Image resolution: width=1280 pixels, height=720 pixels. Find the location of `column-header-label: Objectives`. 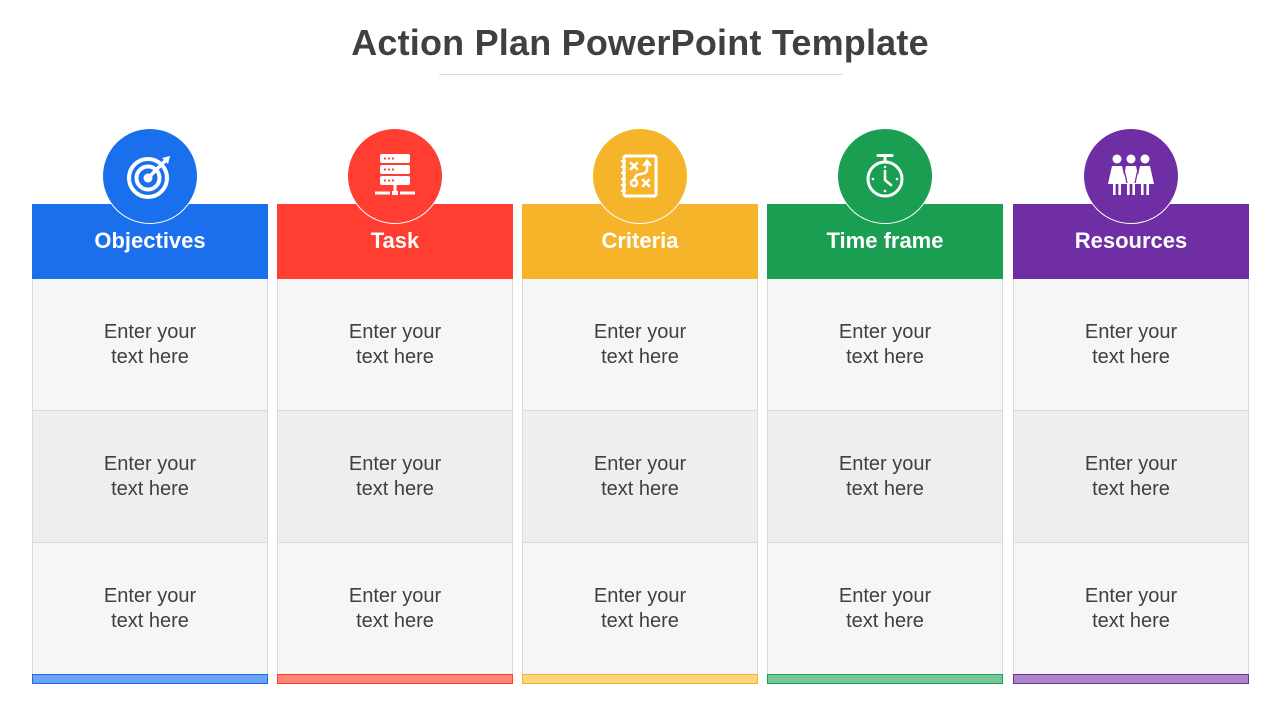

column-header-label: Objectives is located at coordinates (150, 240).